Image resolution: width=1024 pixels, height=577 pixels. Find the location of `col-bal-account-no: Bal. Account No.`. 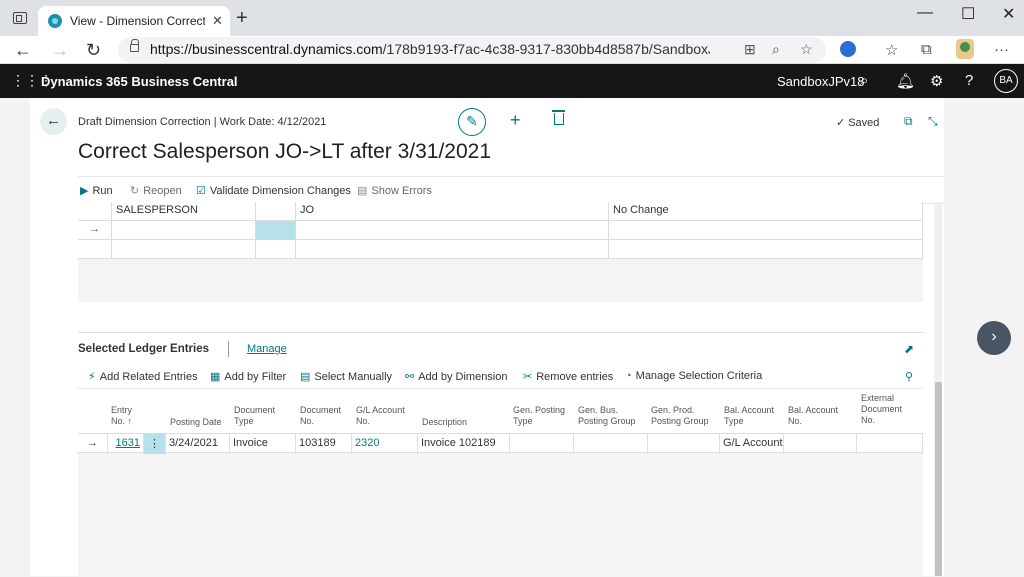

col-bal-account-no: Bal. Account No. is located at coordinates (816, 416).